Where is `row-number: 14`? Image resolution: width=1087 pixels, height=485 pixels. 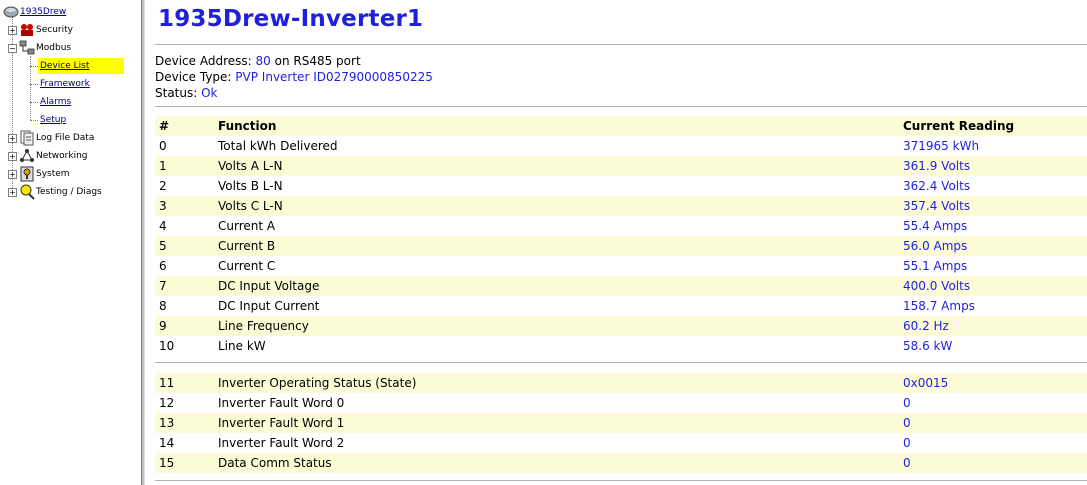 row-number: 14 is located at coordinates (167, 443).